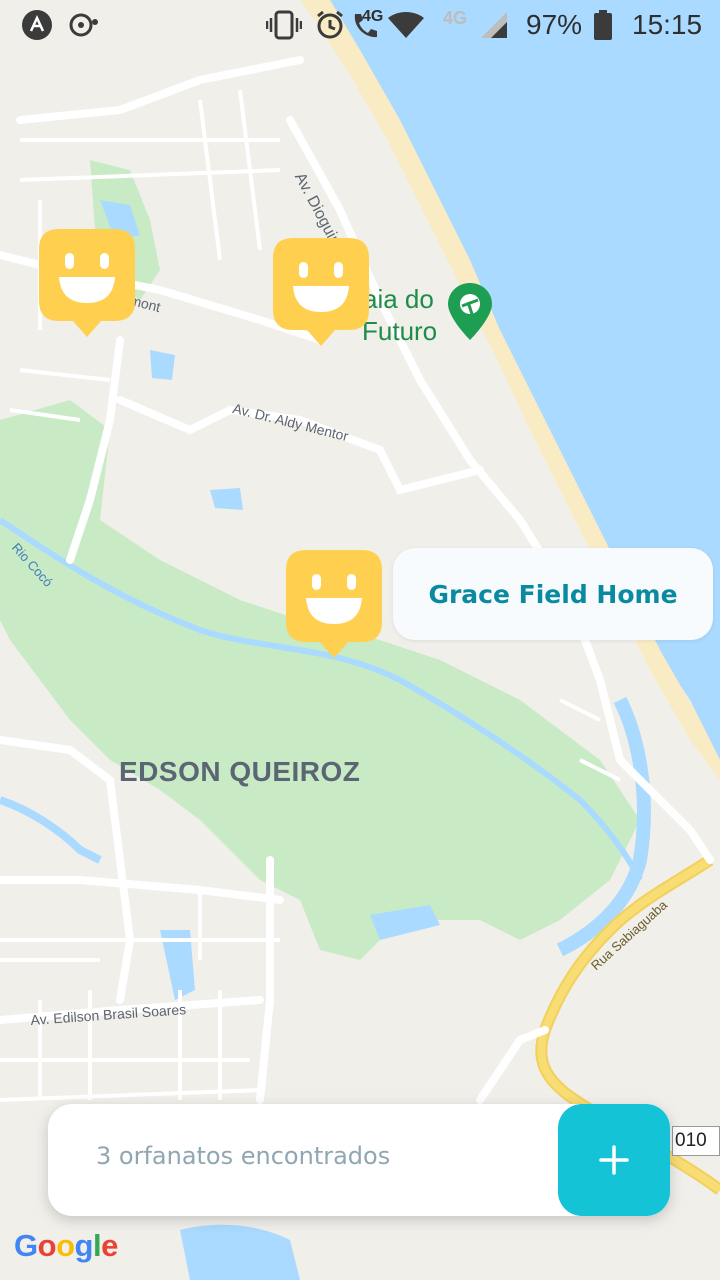 The image size is (720, 1280). Describe the element at coordinates (373, 16) in the screenshot. I see `network-type-label: 4G` at that location.